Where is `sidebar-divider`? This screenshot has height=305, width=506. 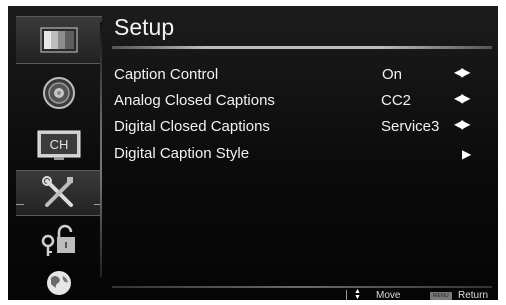
sidebar-divider is located at coordinates (101, 149).